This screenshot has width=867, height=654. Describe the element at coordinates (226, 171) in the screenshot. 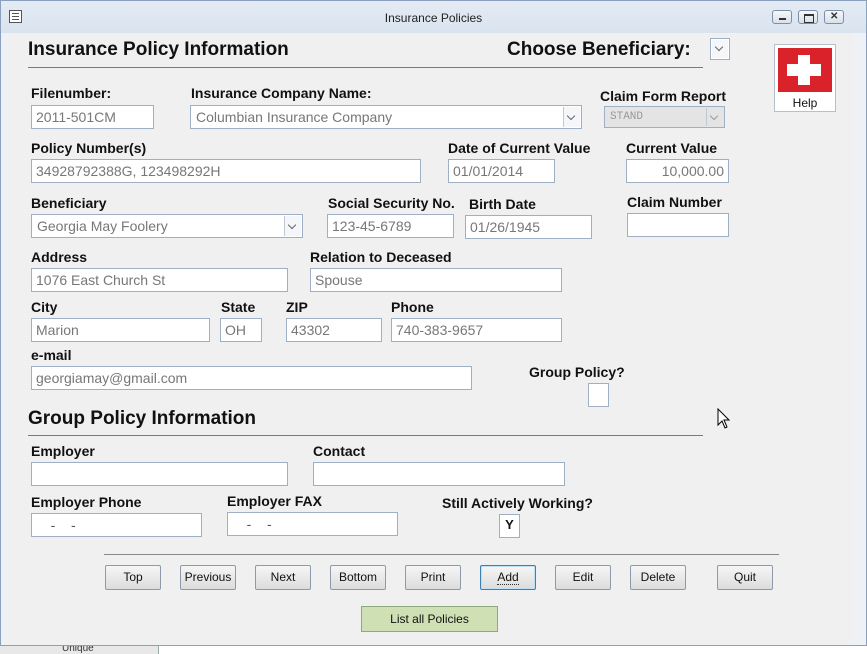

I see `policy-numbers-field: 34928792388G, 123498292H` at that location.